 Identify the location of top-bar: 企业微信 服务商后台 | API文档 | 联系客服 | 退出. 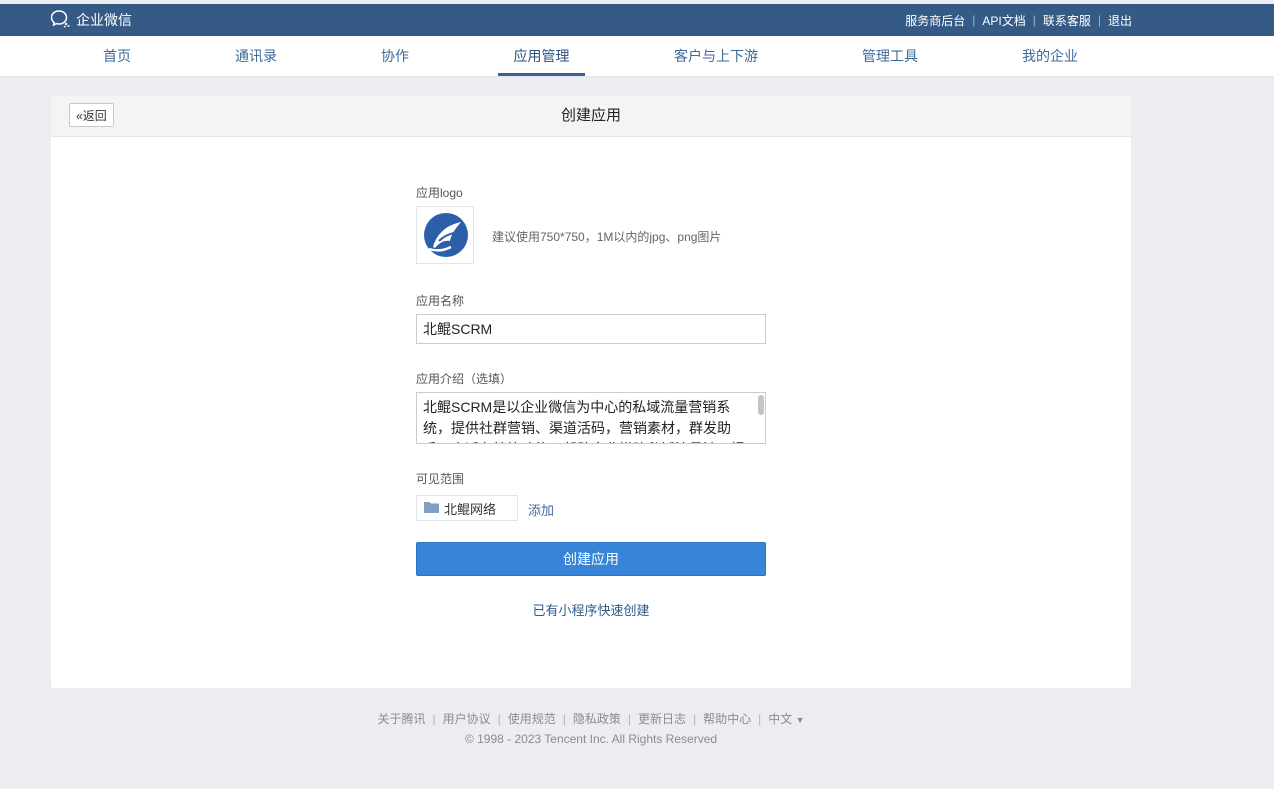
(637, 20).